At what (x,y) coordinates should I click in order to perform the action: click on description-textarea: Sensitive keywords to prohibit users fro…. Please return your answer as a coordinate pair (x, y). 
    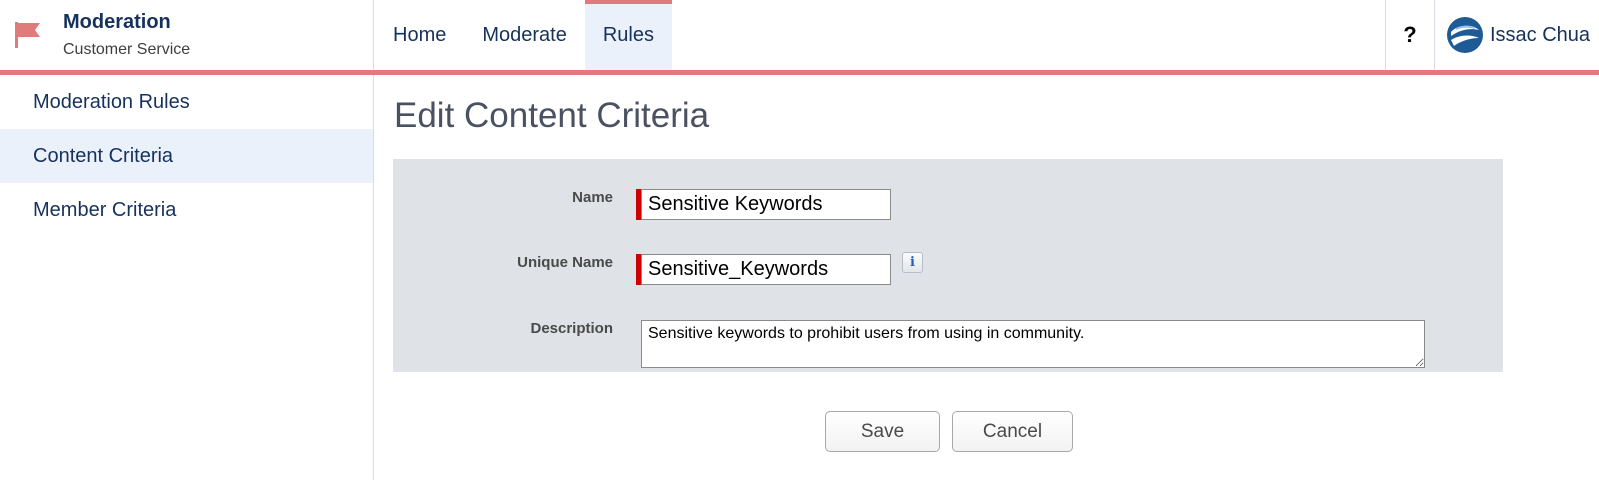
    Looking at the image, I should click on (1033, 344).